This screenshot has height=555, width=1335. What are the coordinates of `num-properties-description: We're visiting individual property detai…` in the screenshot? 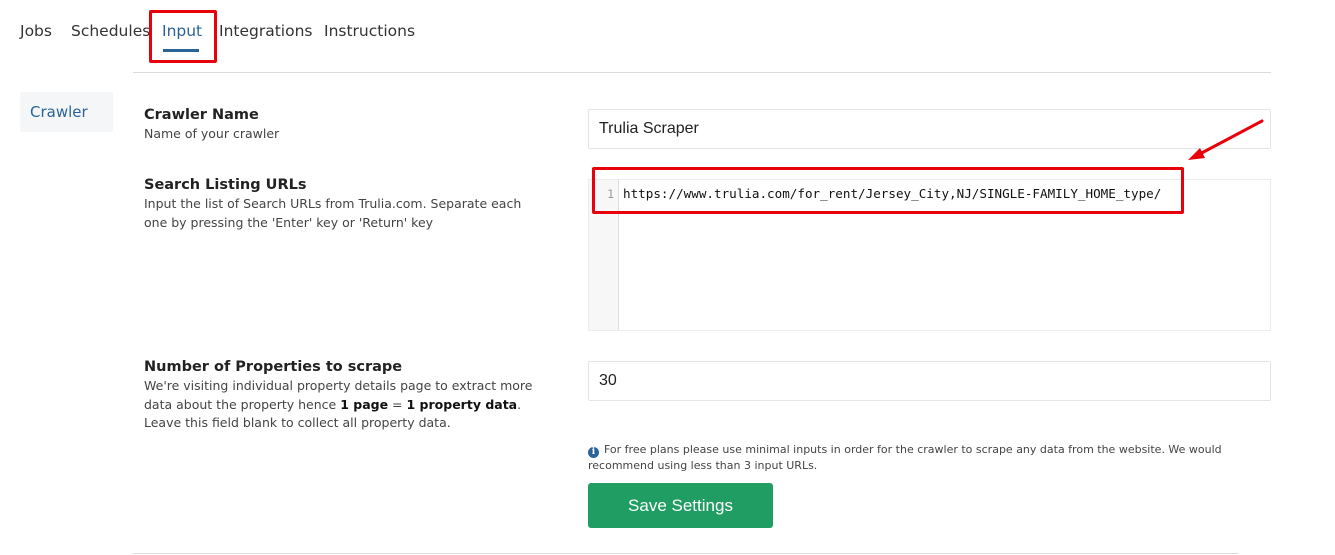 It's located at (338, 404).